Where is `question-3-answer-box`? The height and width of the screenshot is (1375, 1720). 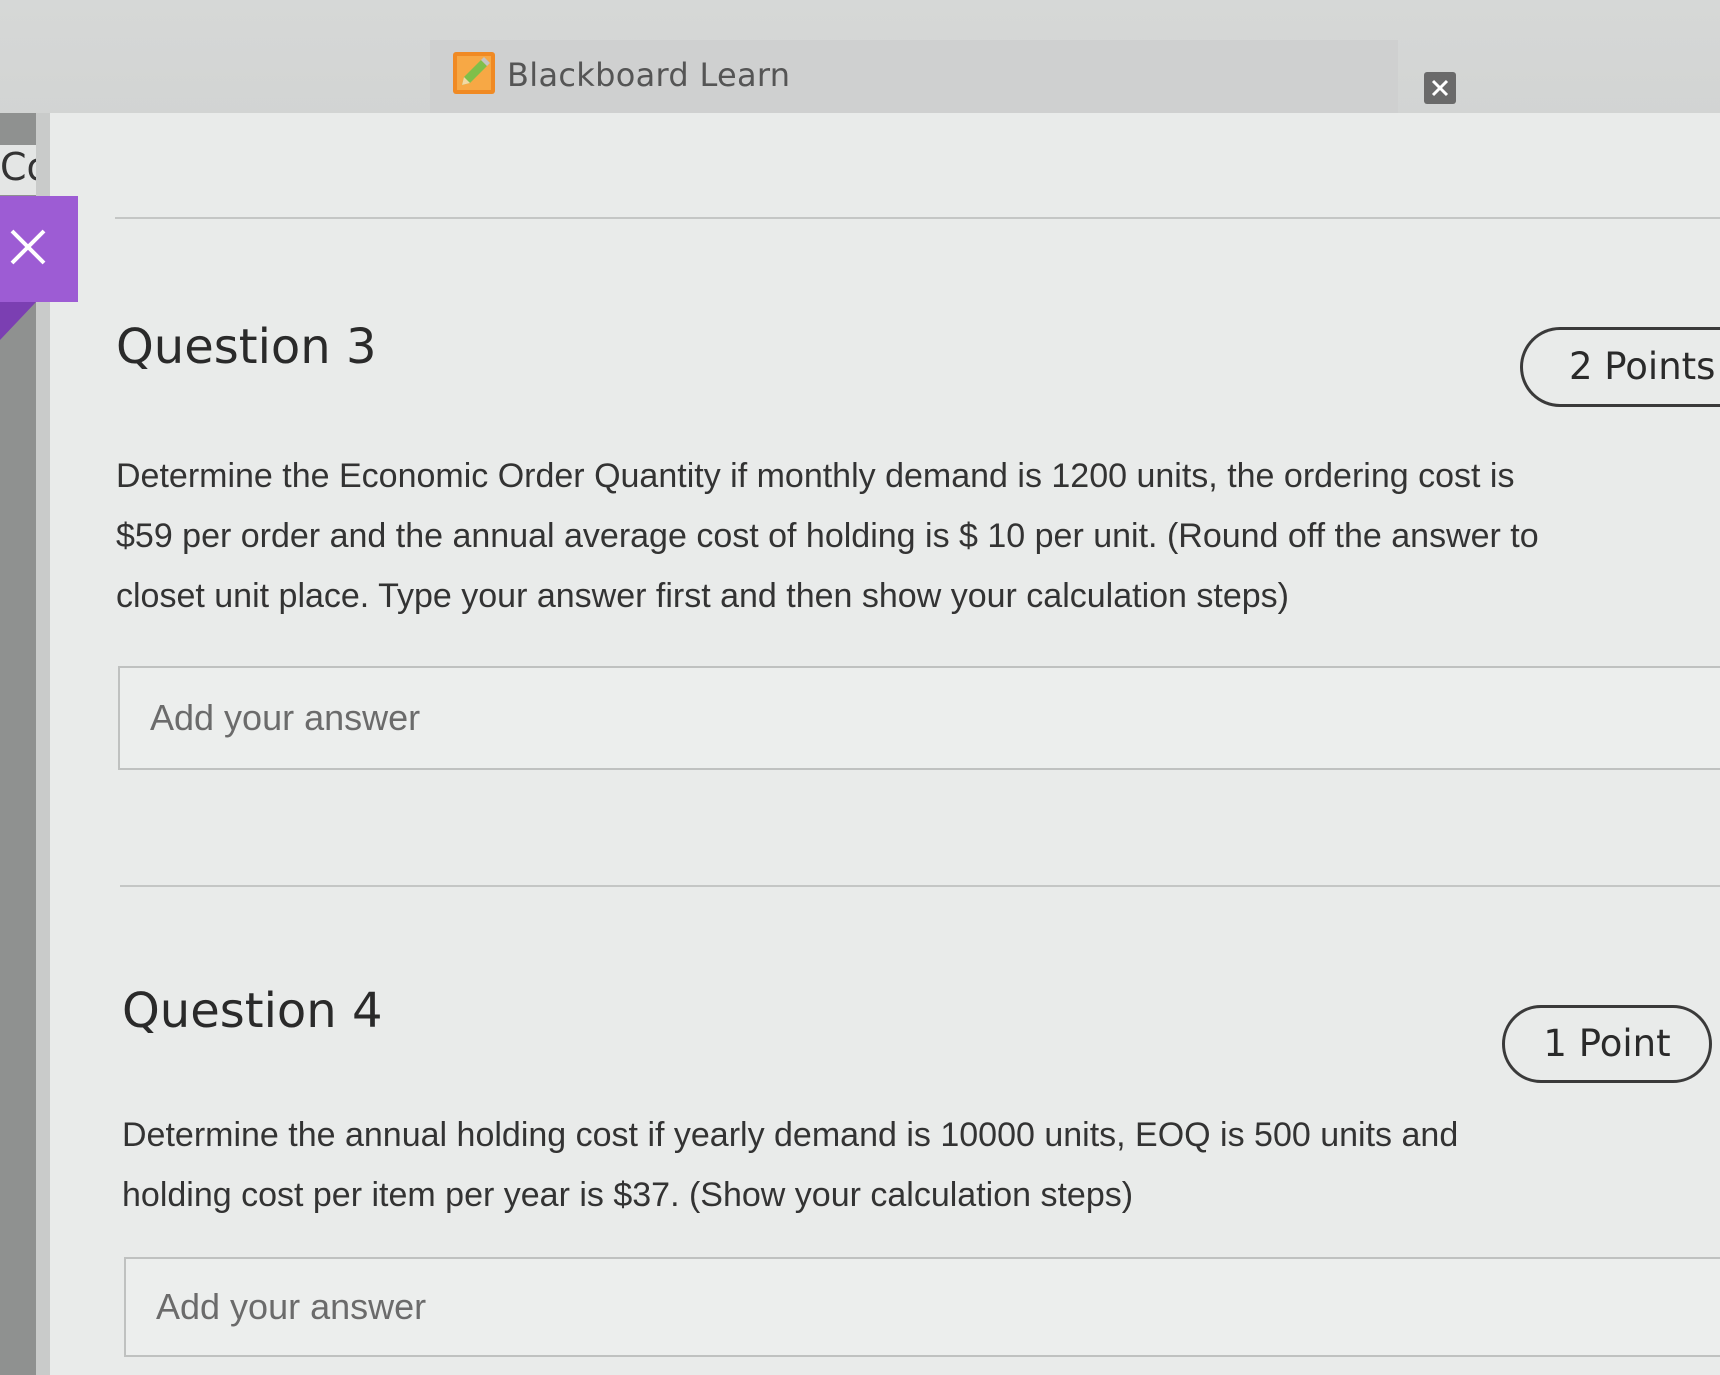 question-3-answer-box is located at coordinates (919, 718).